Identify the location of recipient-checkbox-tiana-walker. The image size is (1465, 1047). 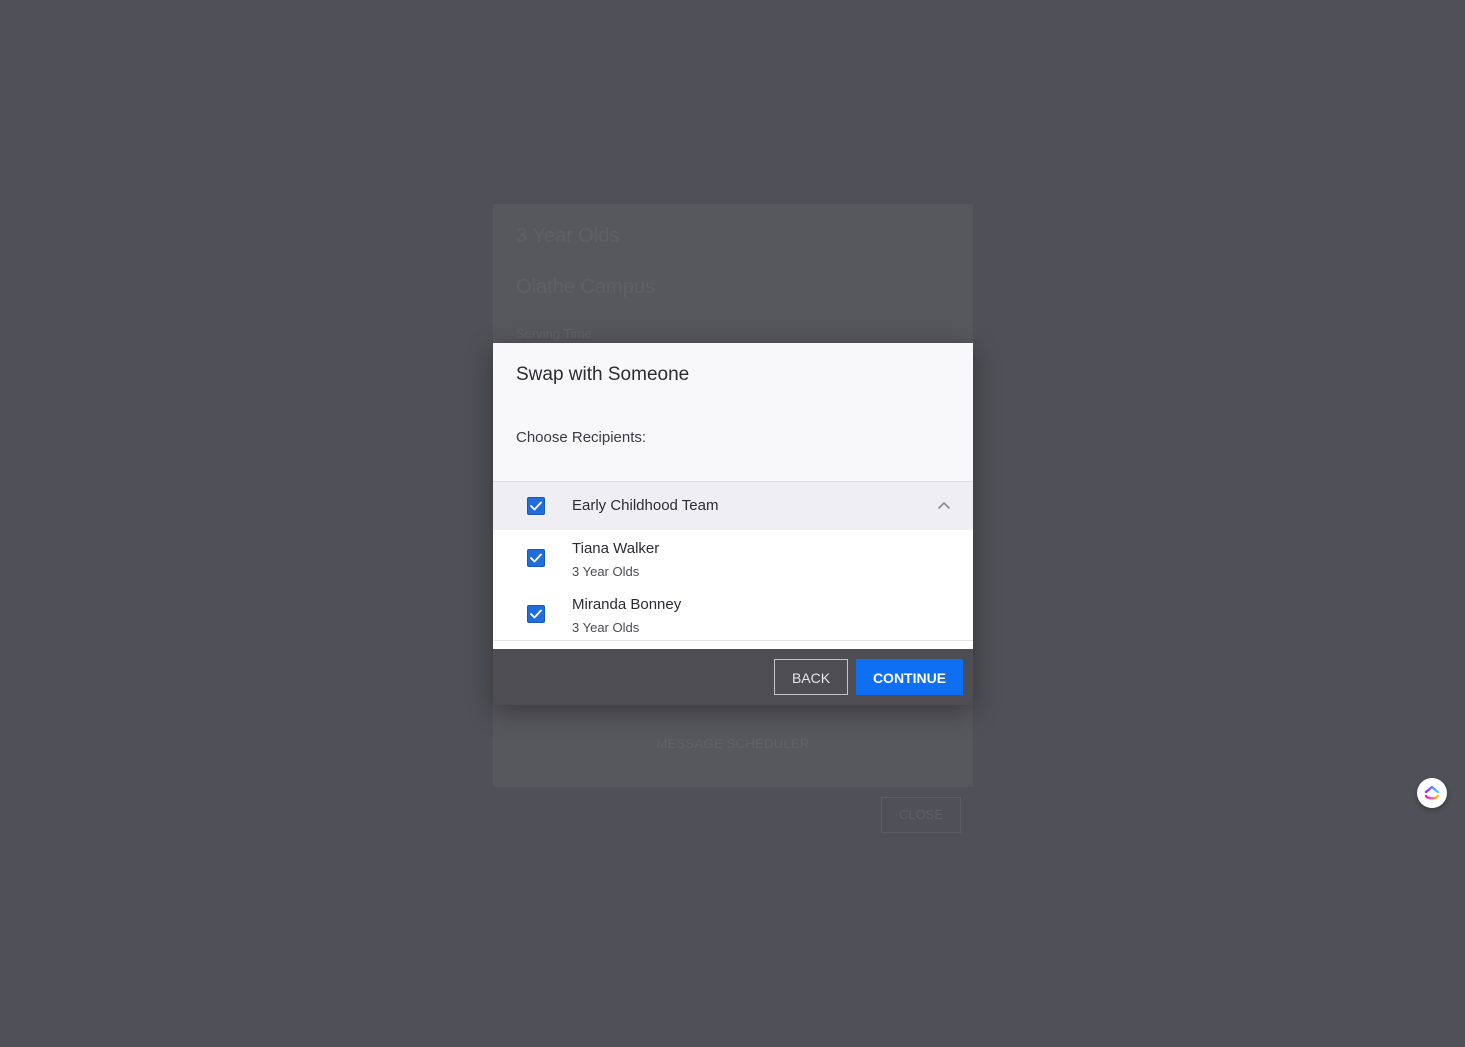
(536, 558).